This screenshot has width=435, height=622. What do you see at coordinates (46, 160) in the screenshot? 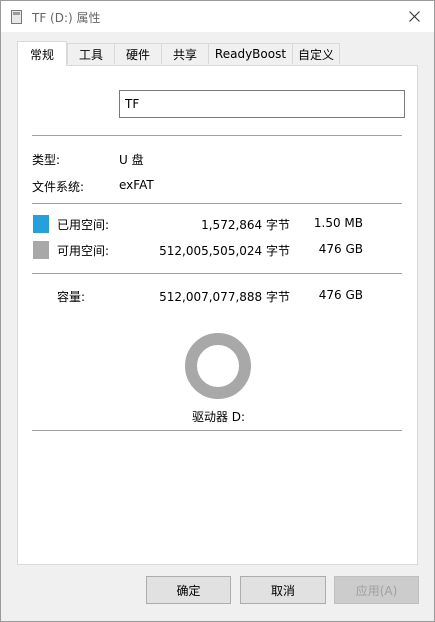
I see `type-label: 类型:` at bounding box center [46, 160].